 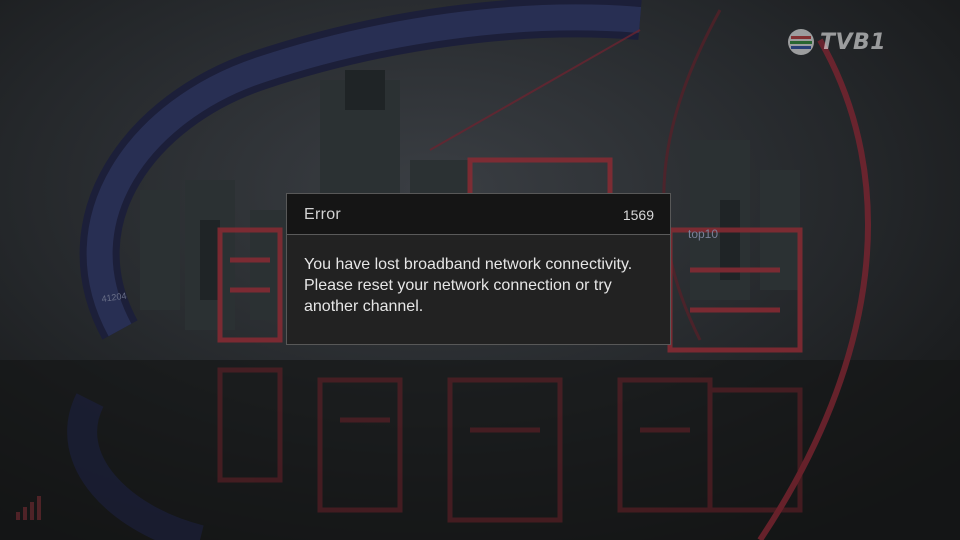 I want to click on error-code: 1569, so click(x=638, y=215).